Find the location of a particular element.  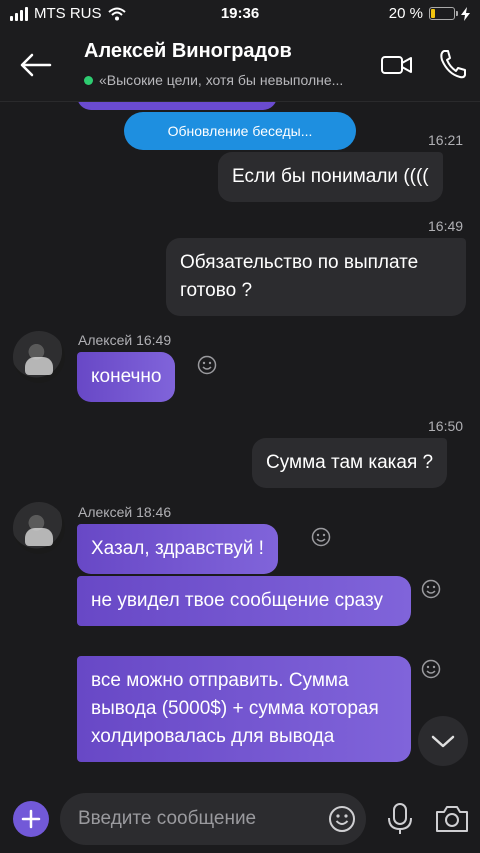

chevron-down-icon is located at coordinates (443, 741).